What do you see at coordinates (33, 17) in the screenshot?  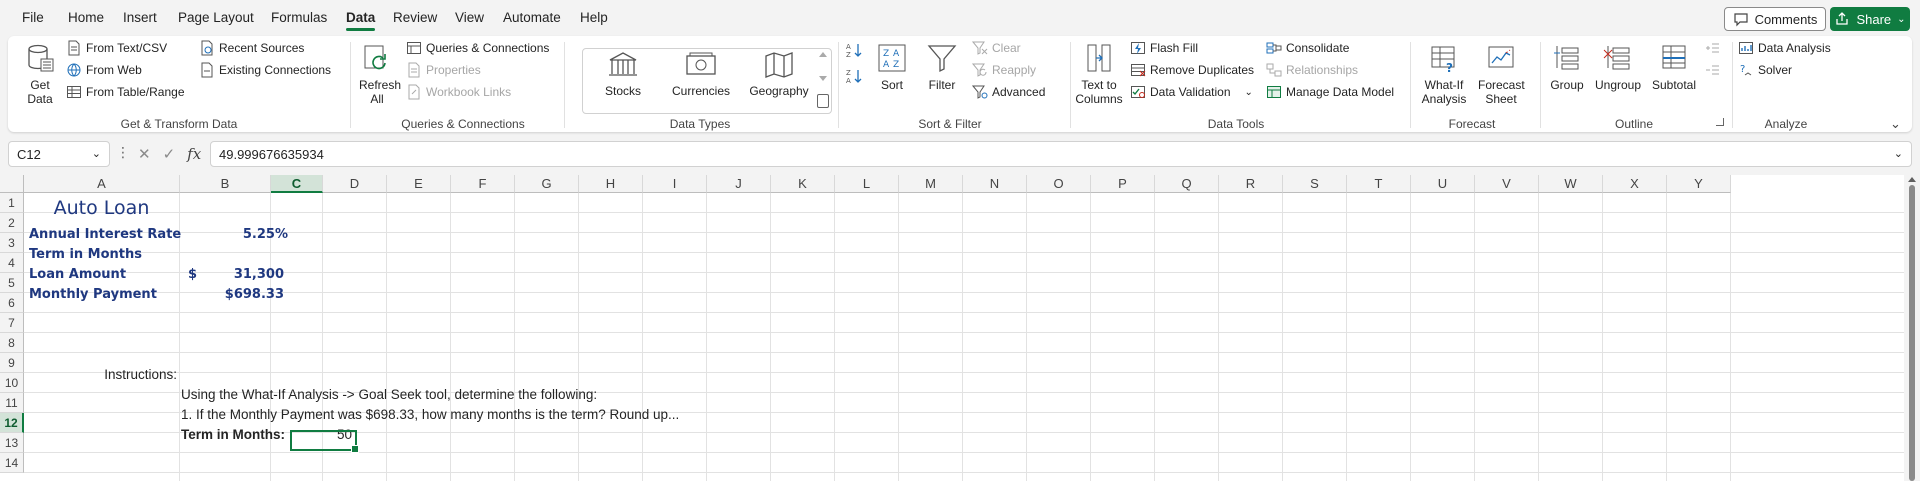 I see `tab-file: File` at bounding box center [33, 17].